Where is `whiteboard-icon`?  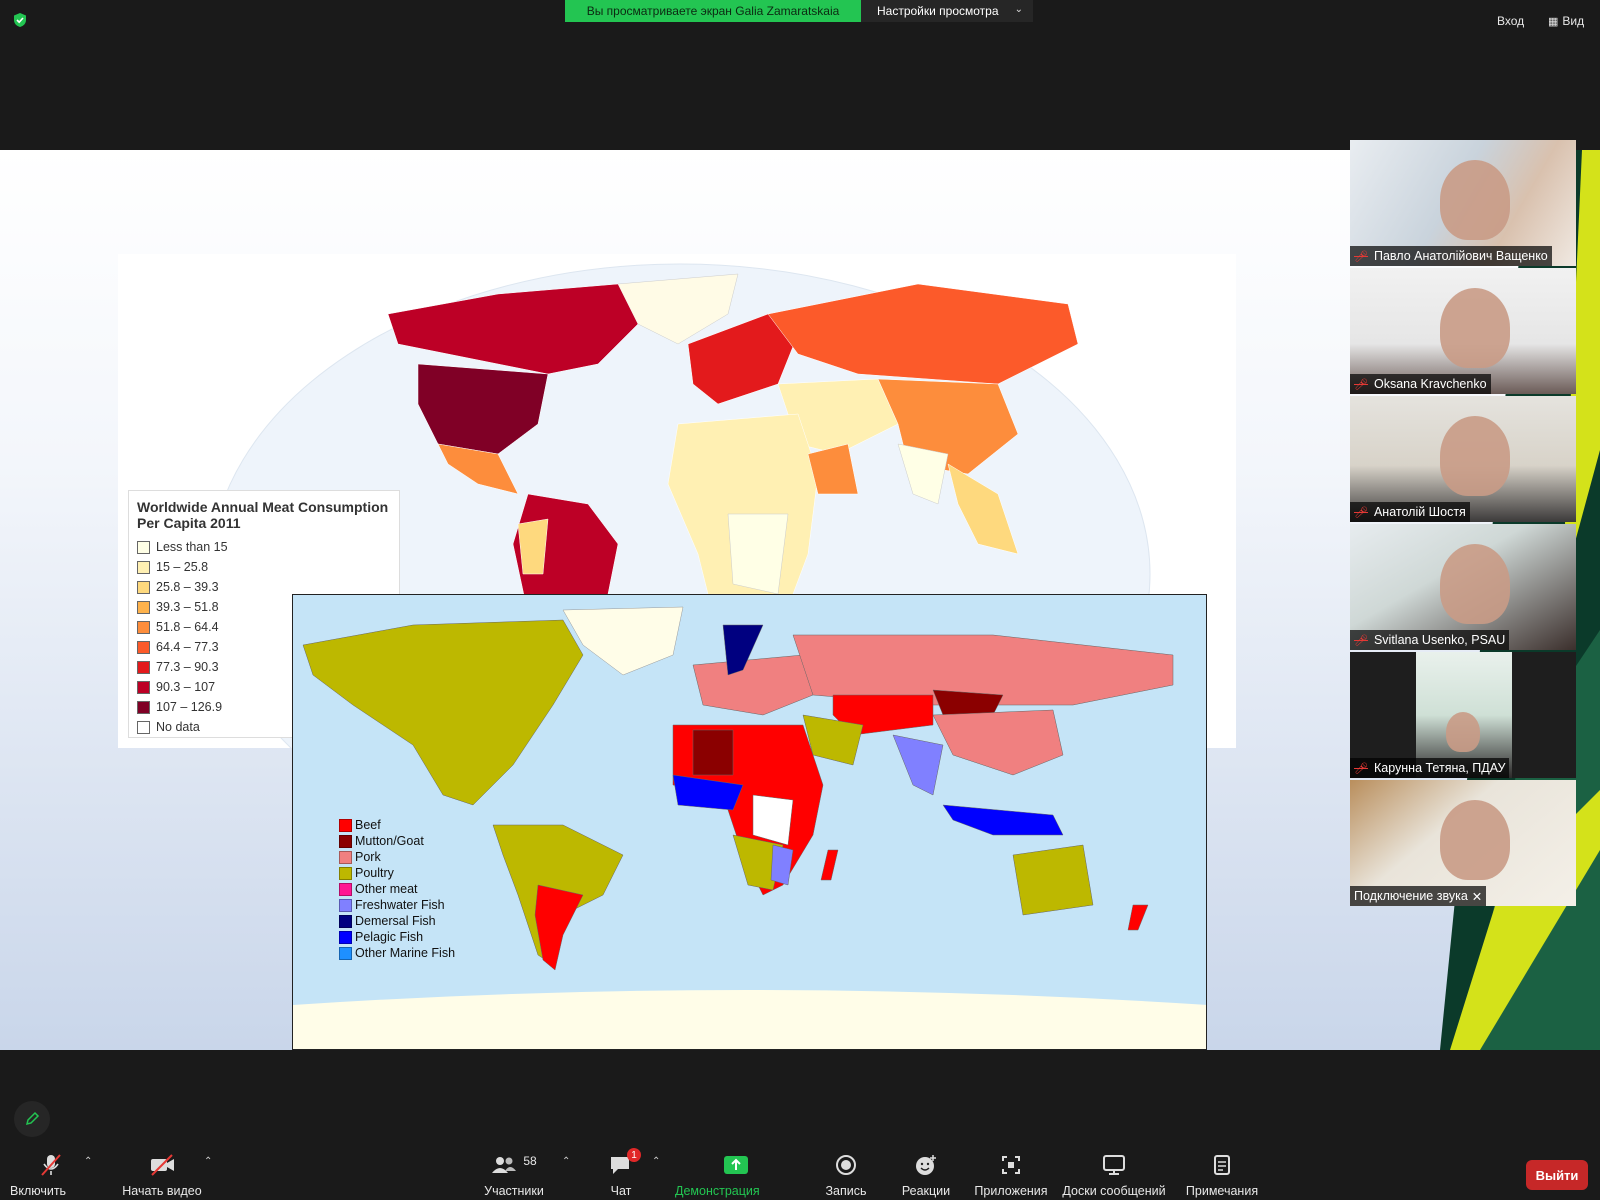 whiteboard-icon is located at coordinates (1114, 1165).